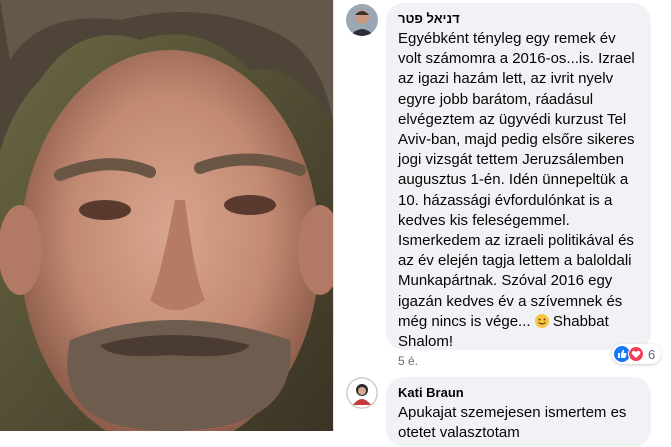 This screenshot has width=671, height=447. I want to click on love-icon, so click(636, 354).